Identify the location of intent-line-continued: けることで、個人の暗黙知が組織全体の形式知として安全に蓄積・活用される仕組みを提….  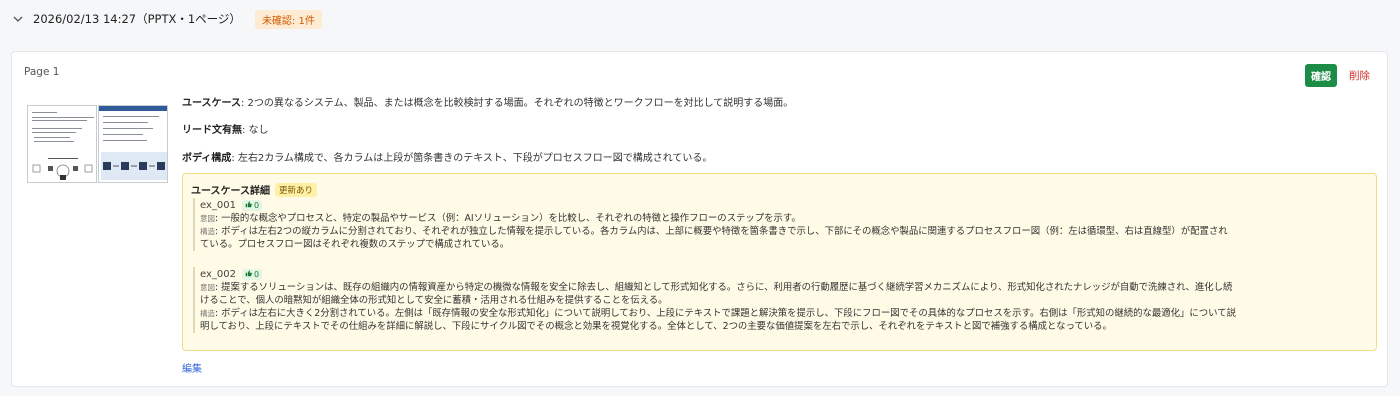
(434, 300).